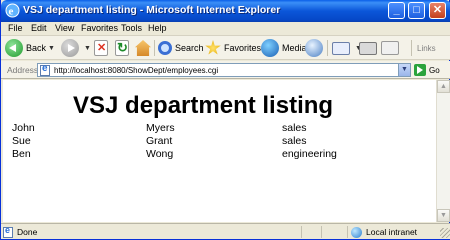 The image size is (450, 240). Describe the element at coordinates (15, 28) in the screenshot. I see `menu-file: File` at that location.